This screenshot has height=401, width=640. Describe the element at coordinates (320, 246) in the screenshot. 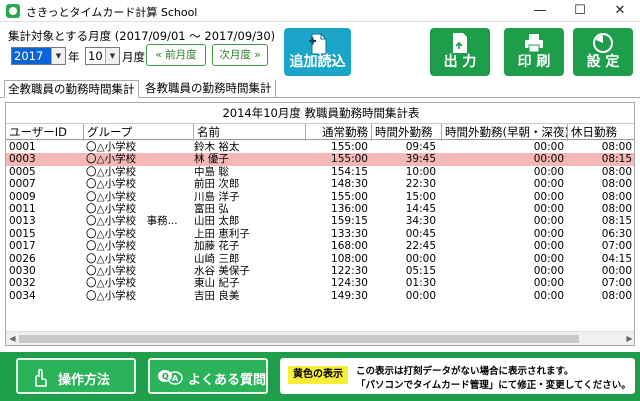

I see `table-row: 0017 〇△小学校 加藤 花子 168:00 22:45 00:00 07:00` at that location.